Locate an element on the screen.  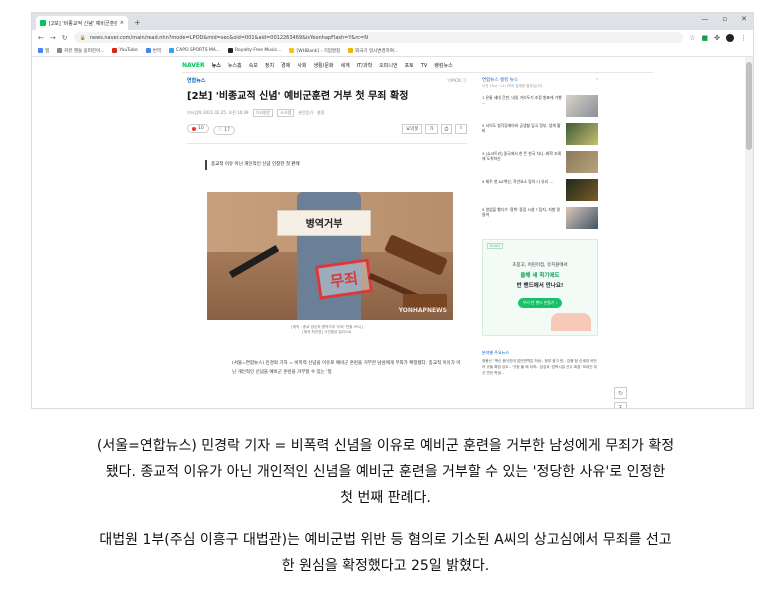
scrollbar-thumb is located at coordinates (749, 106).